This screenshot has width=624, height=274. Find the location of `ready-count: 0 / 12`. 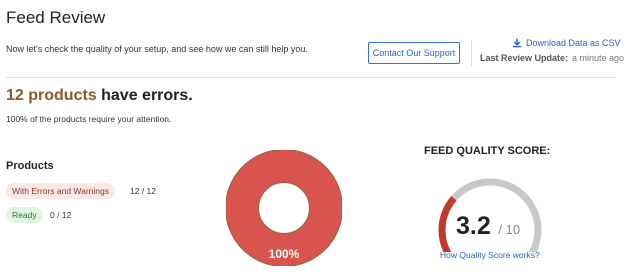

ready-count: 0 / 12 is located at coordinates (61, 215).